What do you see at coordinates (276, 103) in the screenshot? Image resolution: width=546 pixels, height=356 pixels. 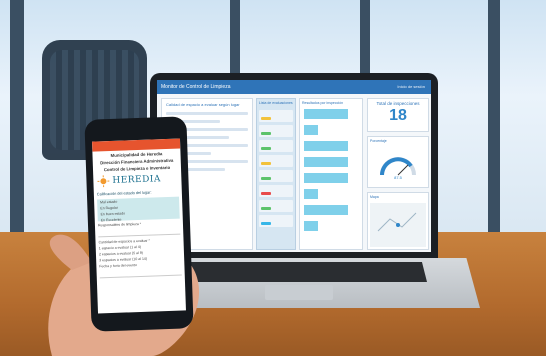 I see `list-panel-title: Lista de evaluaciones` at bounding box center [276, 103].